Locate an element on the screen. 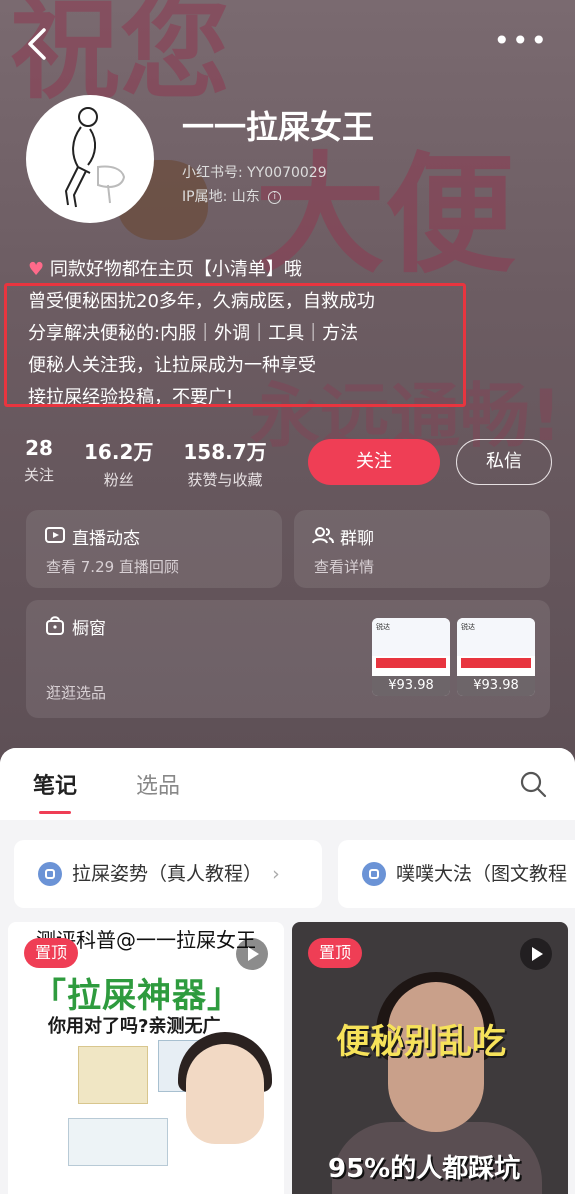 The width and height of the screenshot is (575, 1194). collection-label: 噗噗大法（图文教程 is located at coordinates (482, 874).